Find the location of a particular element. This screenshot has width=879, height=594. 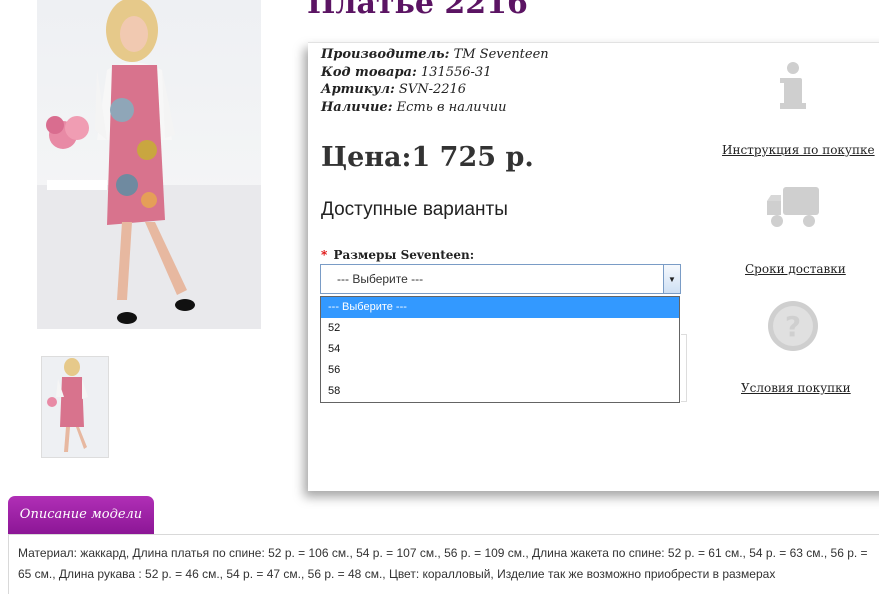

chevron-down-icon: ▼ is located at coordinates (671, 279).